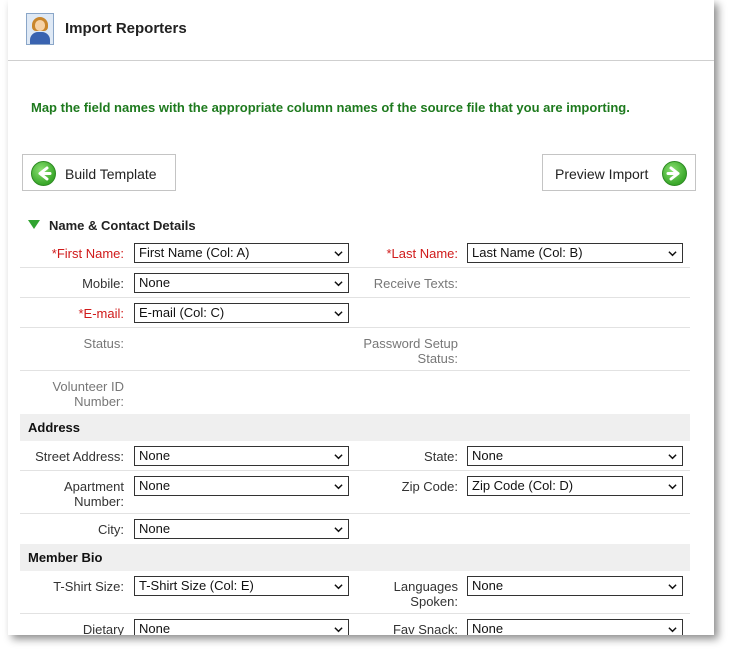 Image resolution: width=738 pixels, height=654 pixels. Describe the element at coordinates (103, 283) in the screenshot. I see `mobile-label: Mobile:` at that location.